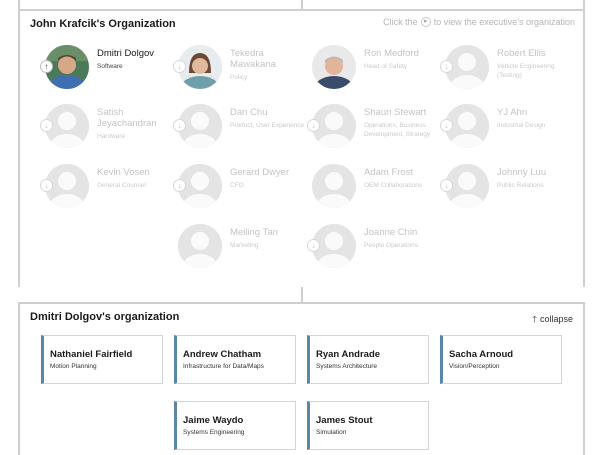 This screenshot has height=455, width=600. What do you see at coordinates (348, 354) in the screenshot?
I see `report-name: Ryan Andrade` at bounding box center [348, 354].